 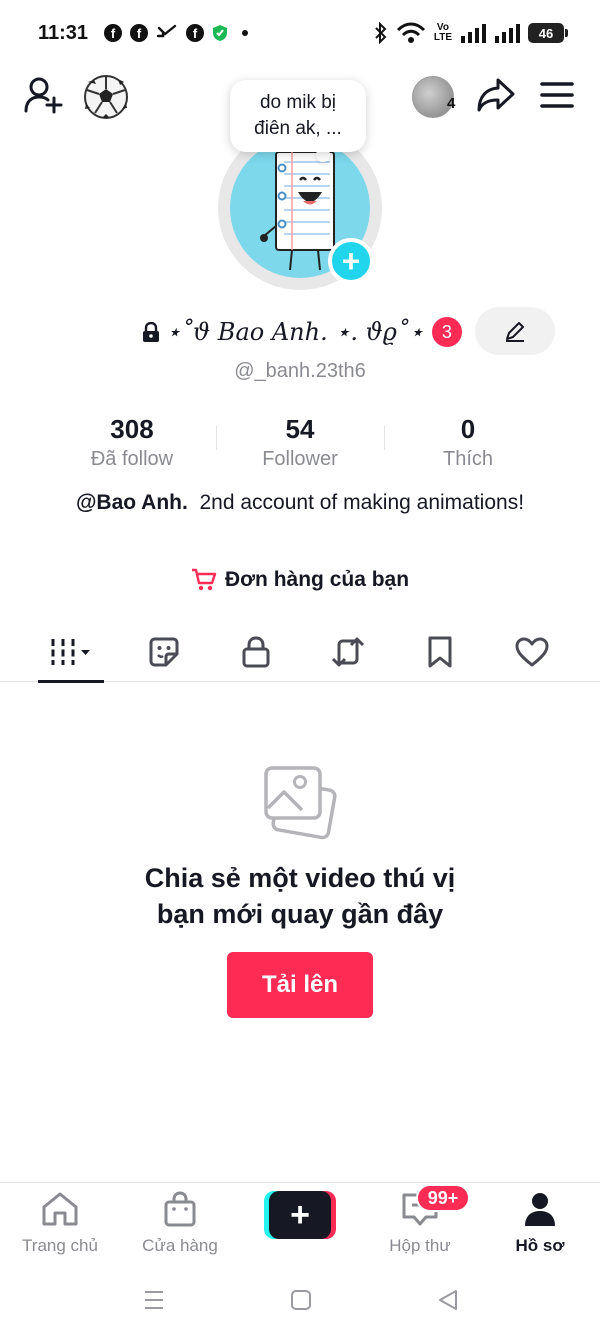 I want to click on add-story-button: +, so click(x=351, y=261).